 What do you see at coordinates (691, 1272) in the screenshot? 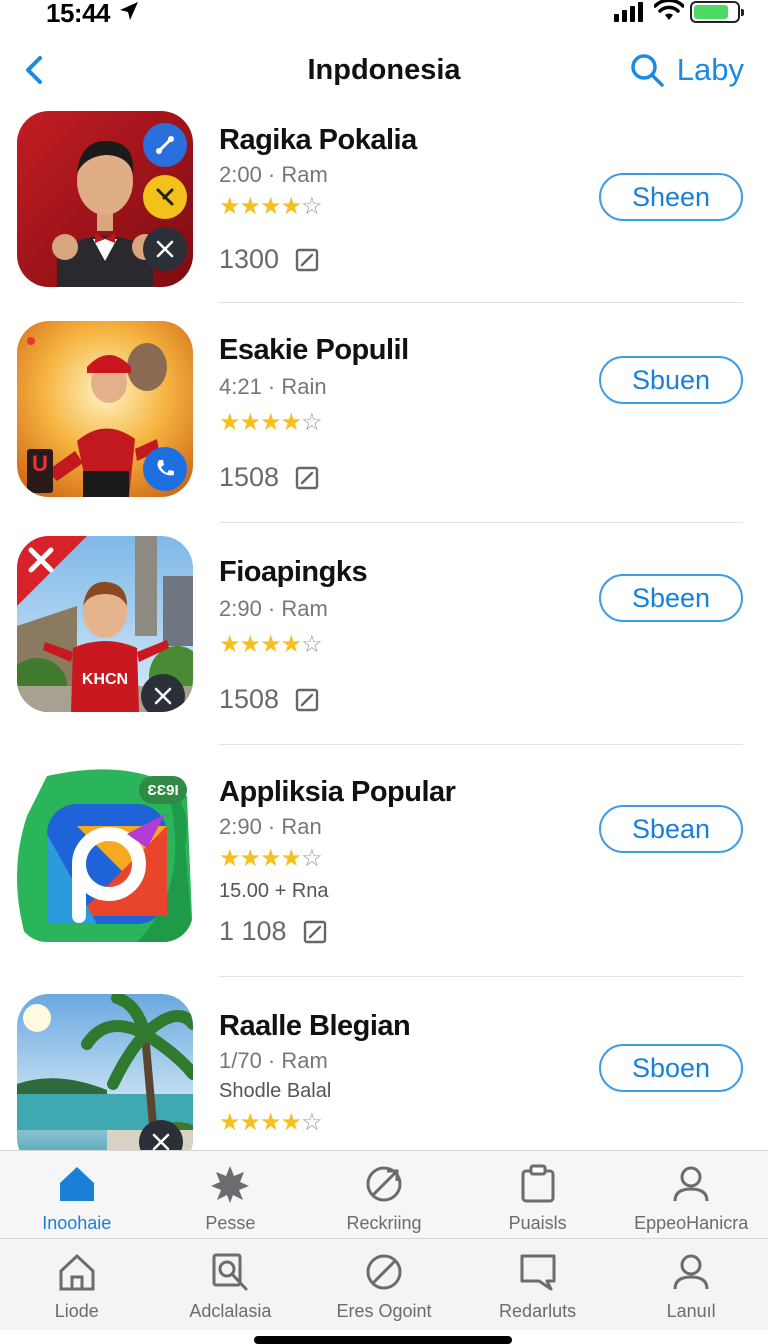
I see `person-outline-icon` at bounding box center [691, 1272].